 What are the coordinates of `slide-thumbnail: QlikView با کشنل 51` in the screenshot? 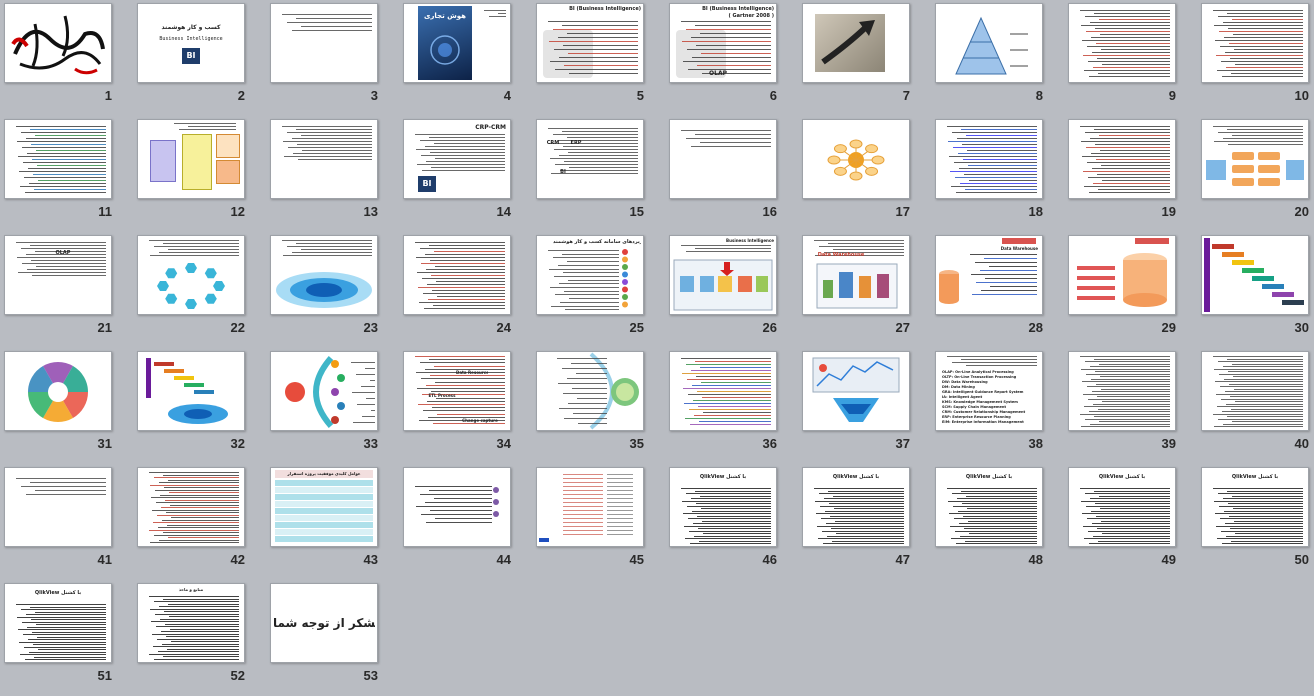 It's located at (66, 638).